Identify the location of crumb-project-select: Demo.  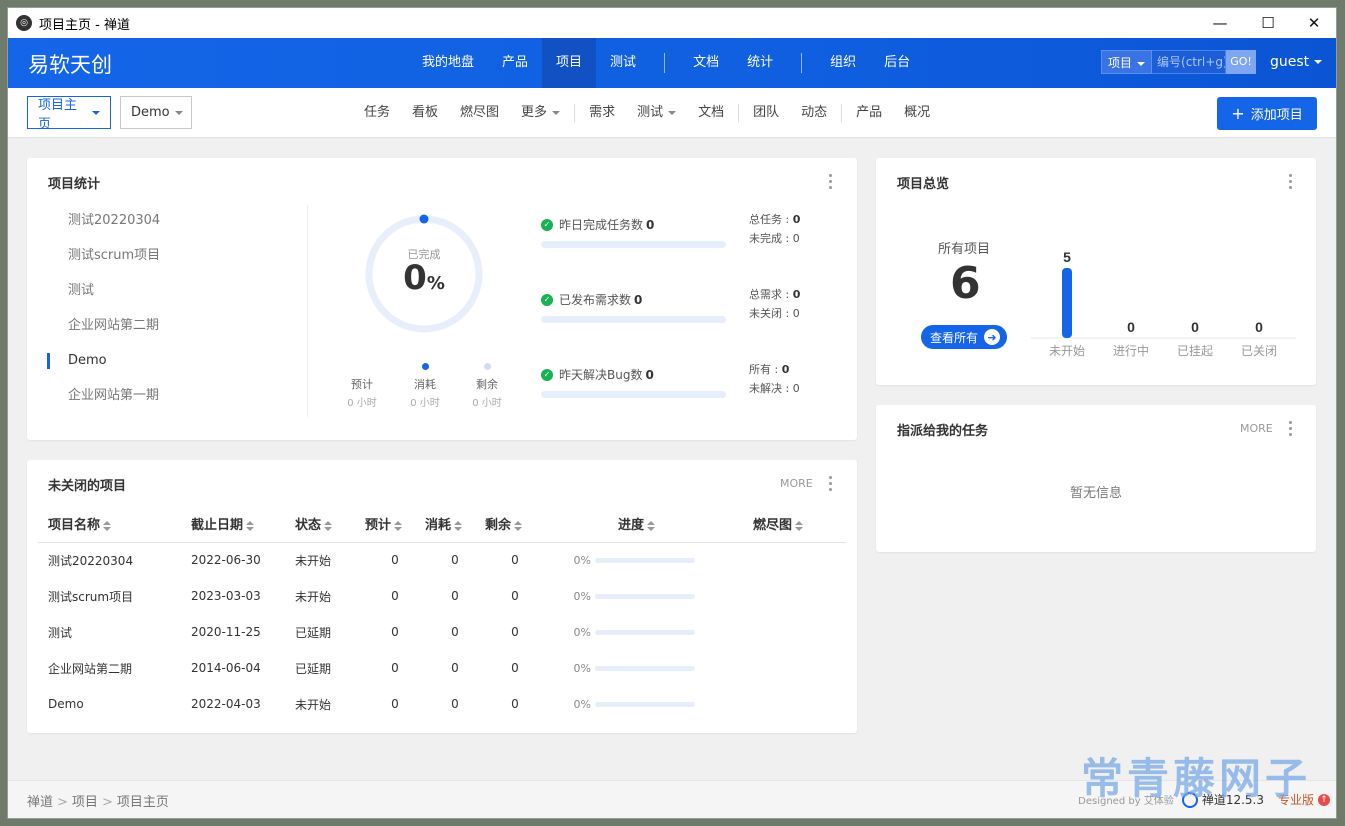
(156, 112).